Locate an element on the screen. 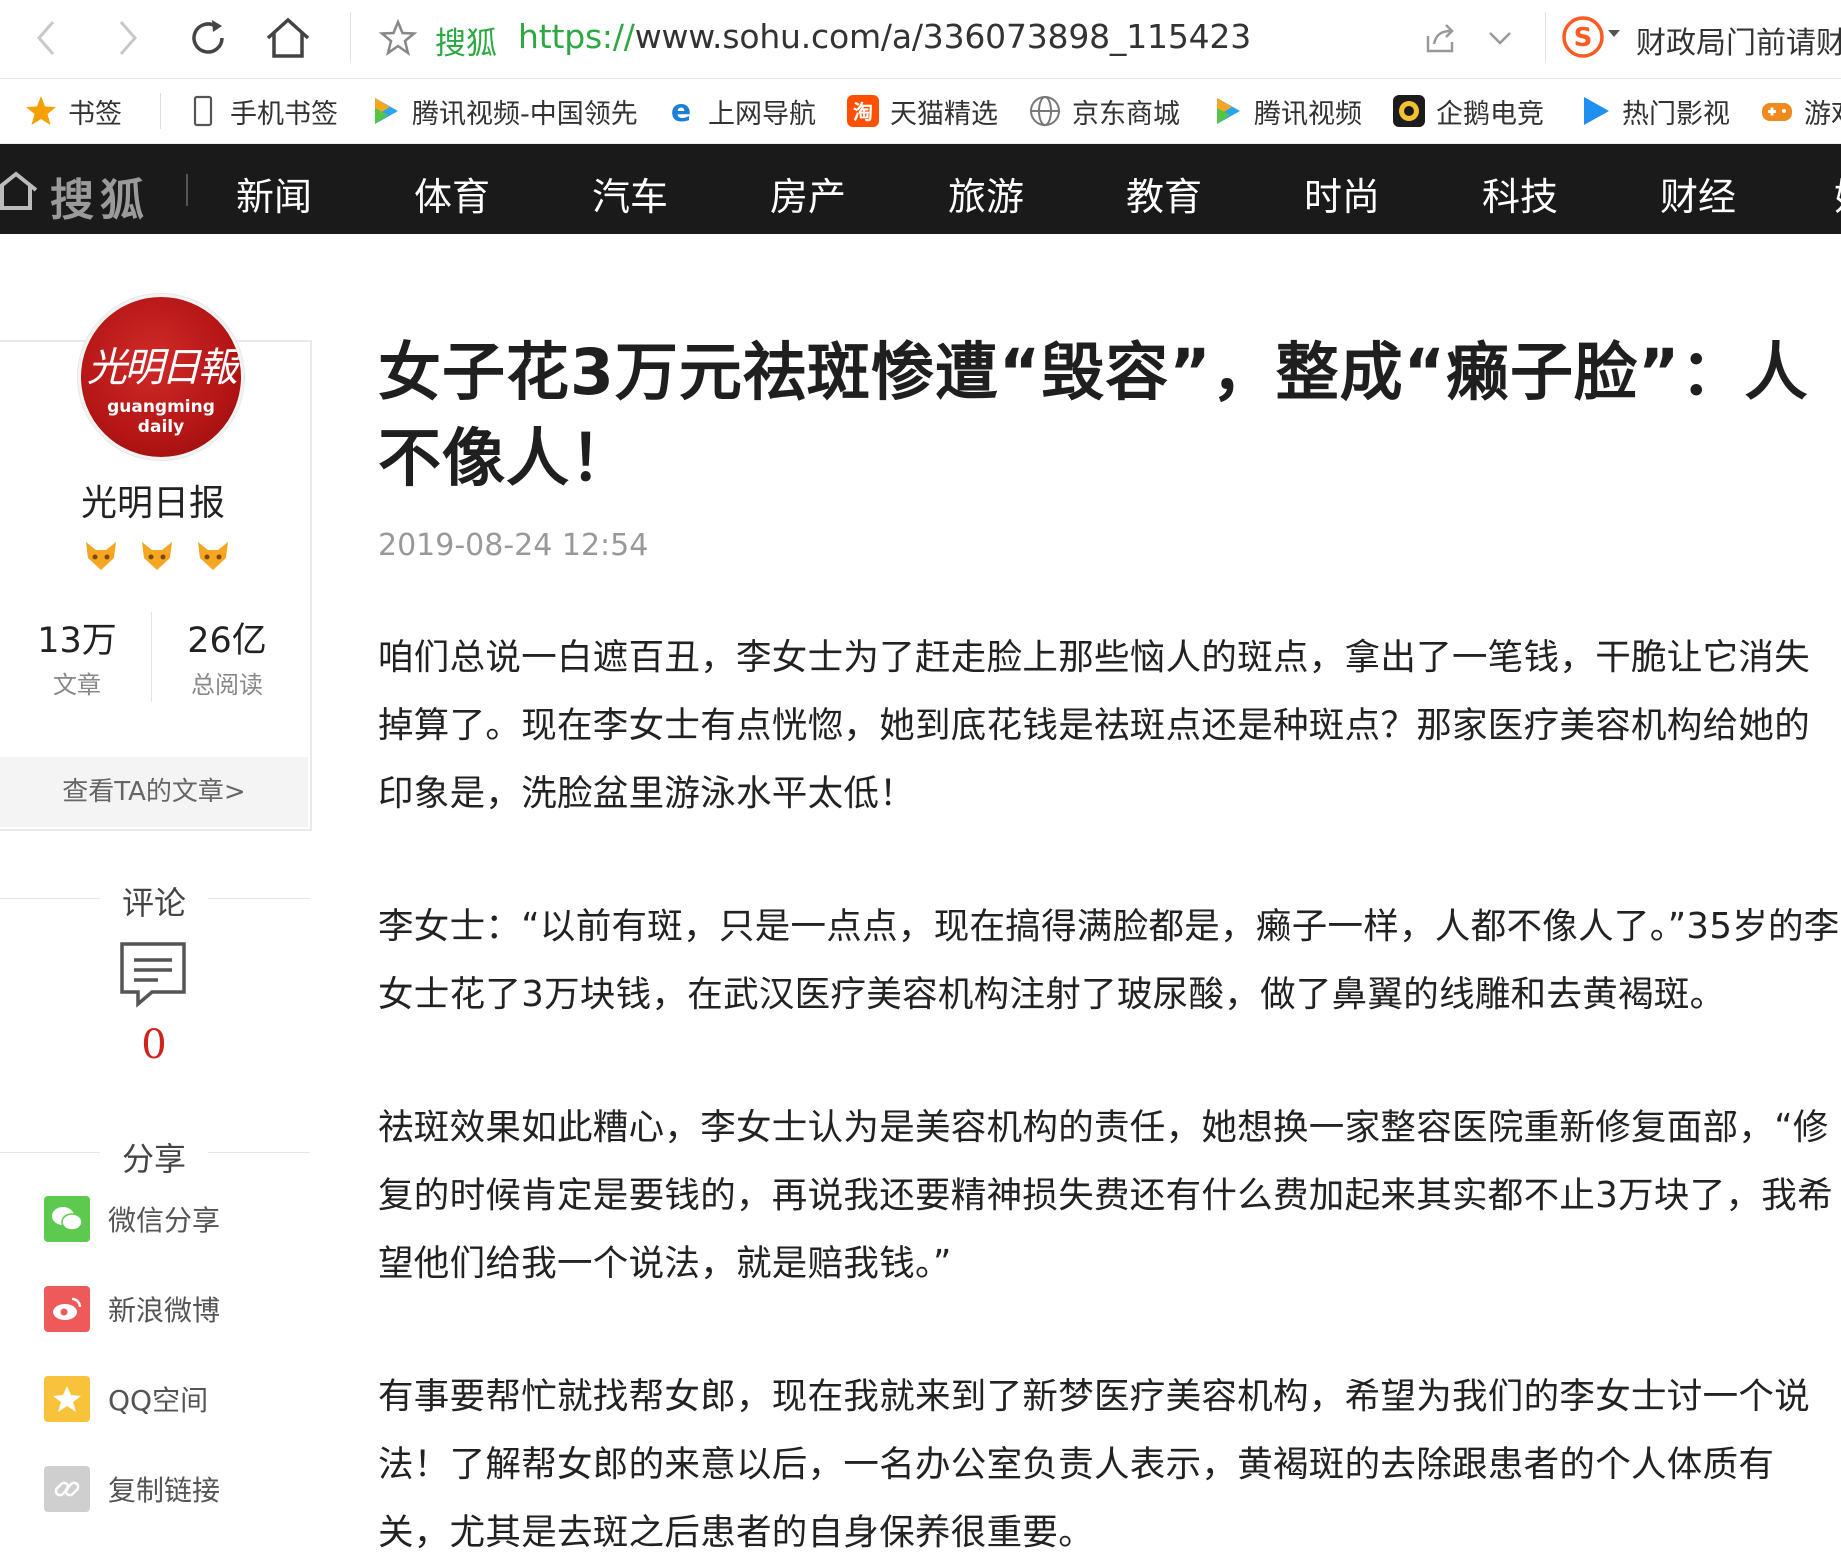 The width and height of the screenshot is (1841, 1567). bookmark-item: 京东商城 is located at coordinates (1104, 111).